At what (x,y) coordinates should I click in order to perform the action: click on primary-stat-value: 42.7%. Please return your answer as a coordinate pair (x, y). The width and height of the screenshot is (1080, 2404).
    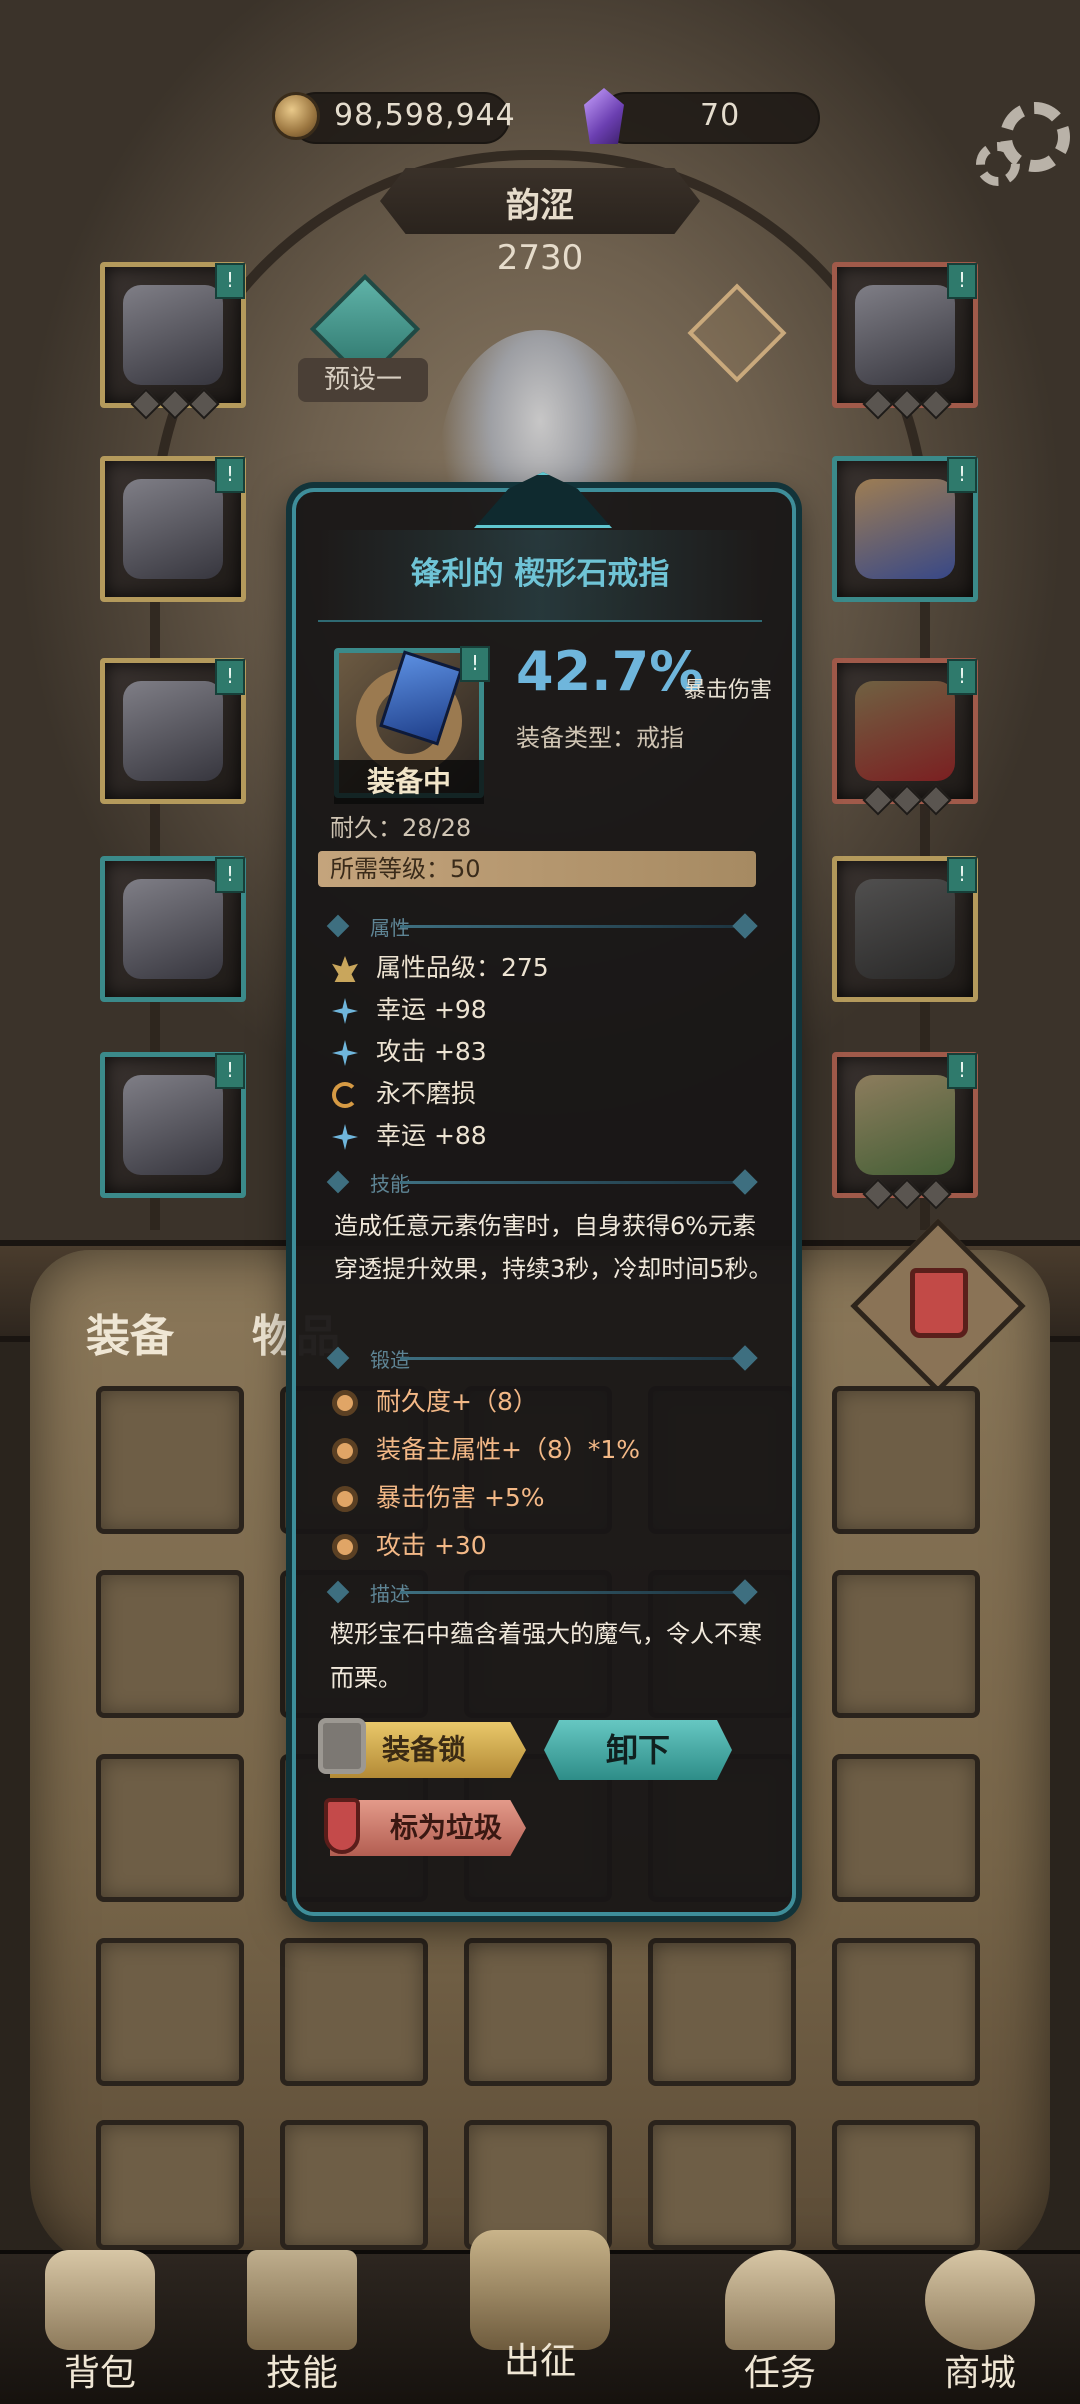
    Looking at the image, I should click on (610, 671).